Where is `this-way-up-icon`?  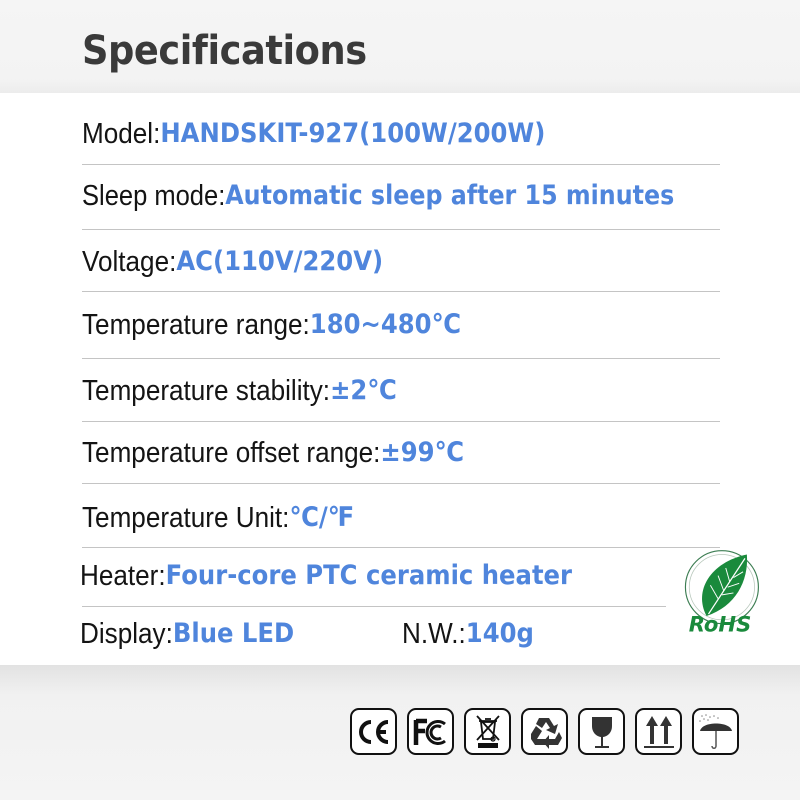
this-way-up-icon is located at coordinates (658, 731).